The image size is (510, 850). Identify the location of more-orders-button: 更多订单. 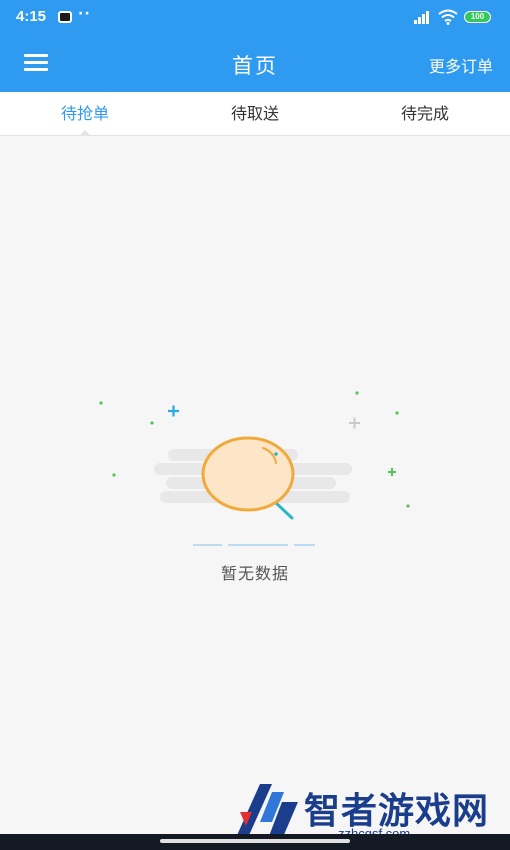
(461, 65).